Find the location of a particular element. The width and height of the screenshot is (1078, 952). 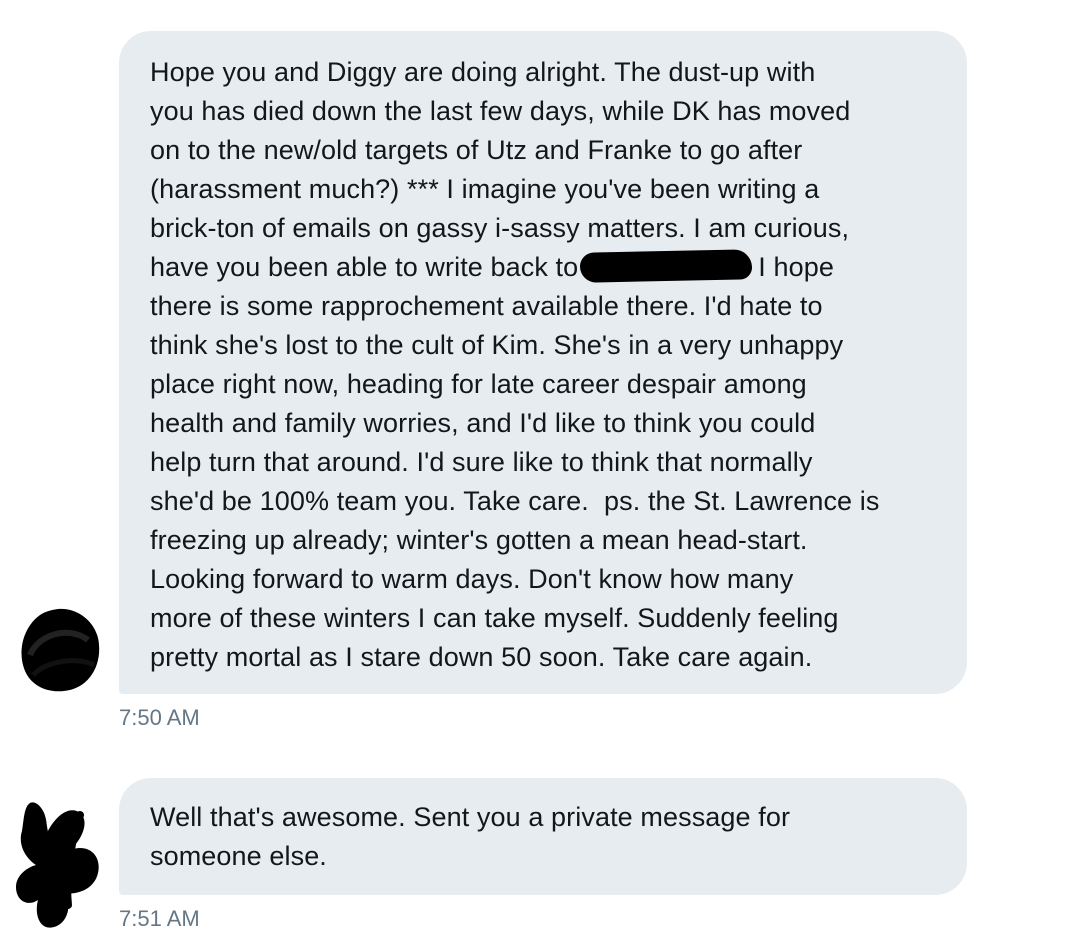

message-text: I hope is located at coordinates (796, 267).